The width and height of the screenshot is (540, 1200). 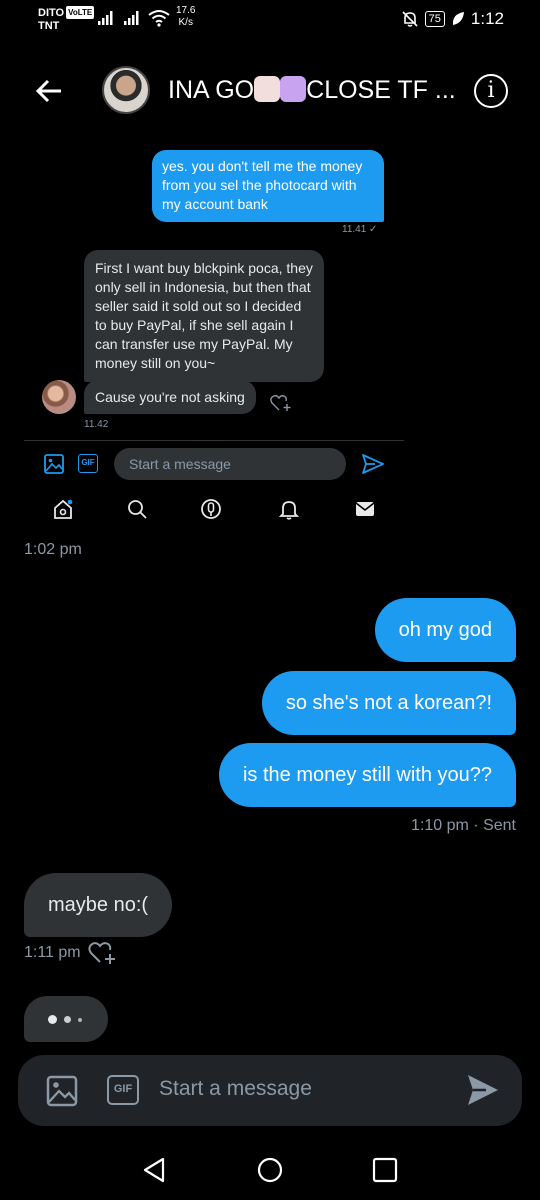 What do you see at coordinates (491, 91) in the screenshot?
I see `info-icon: i` at bounding box center [491, 91].